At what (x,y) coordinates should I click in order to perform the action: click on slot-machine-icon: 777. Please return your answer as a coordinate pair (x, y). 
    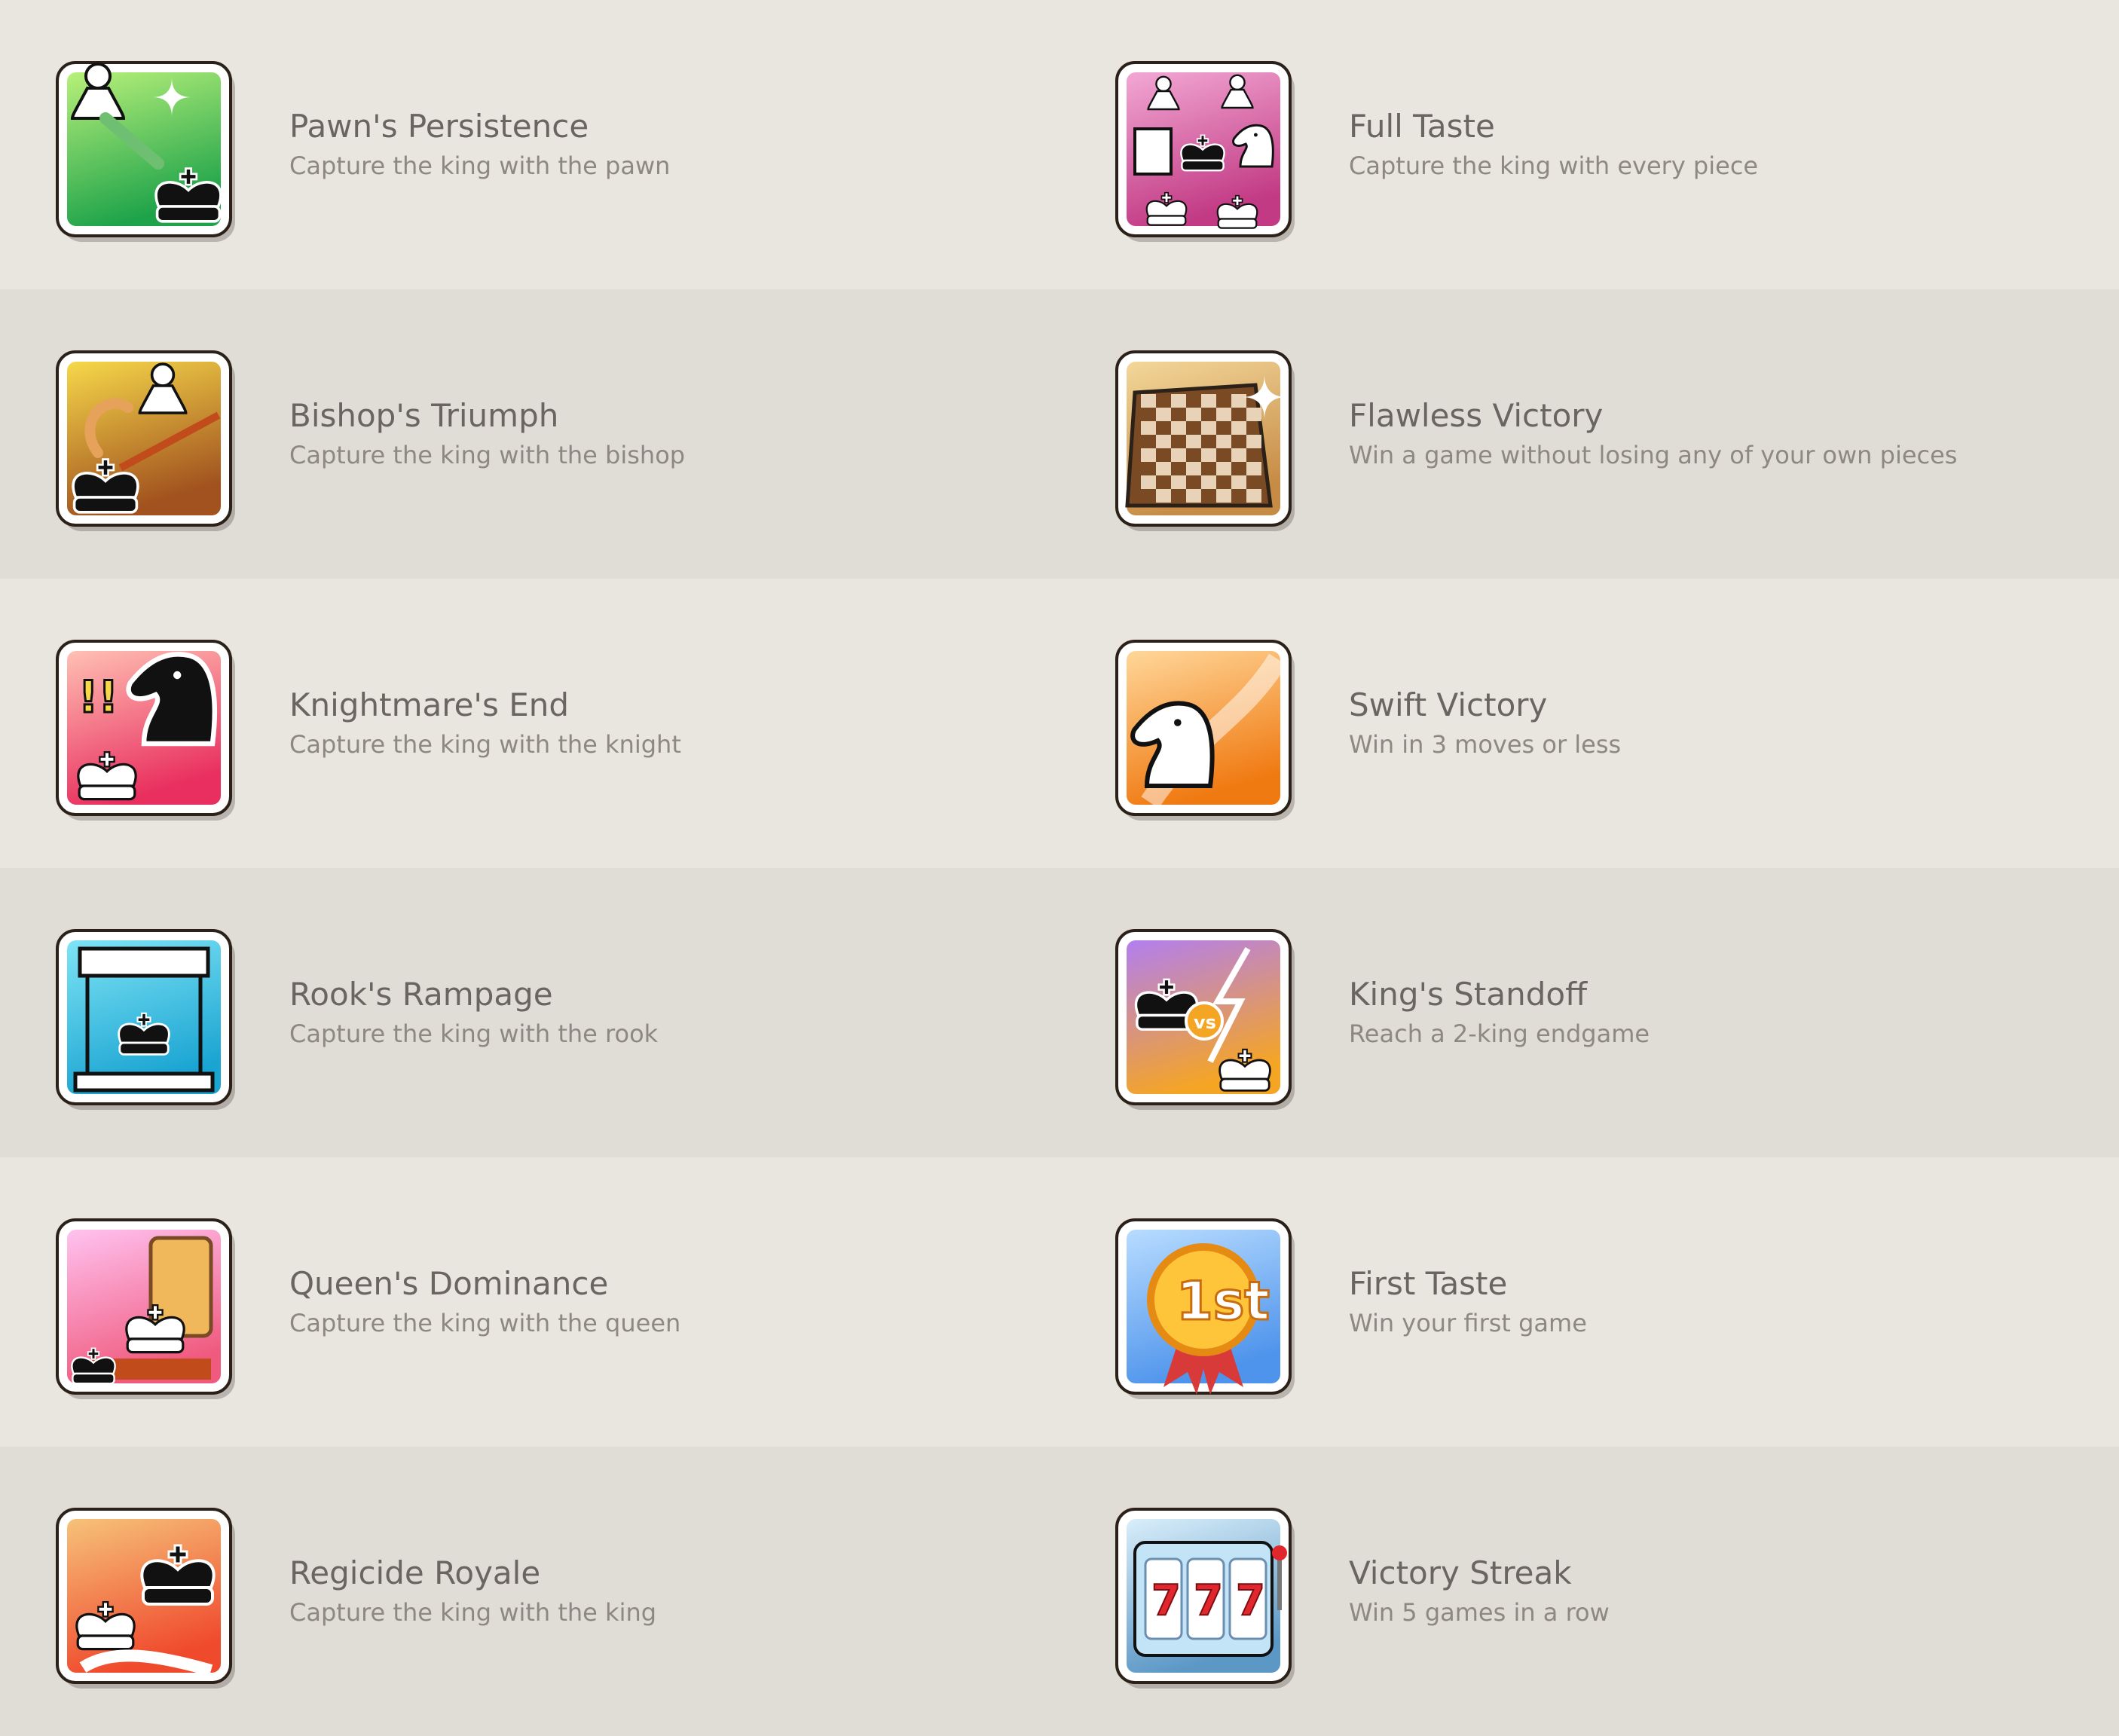
    Looking at the image, I should click on (1205, 1598).